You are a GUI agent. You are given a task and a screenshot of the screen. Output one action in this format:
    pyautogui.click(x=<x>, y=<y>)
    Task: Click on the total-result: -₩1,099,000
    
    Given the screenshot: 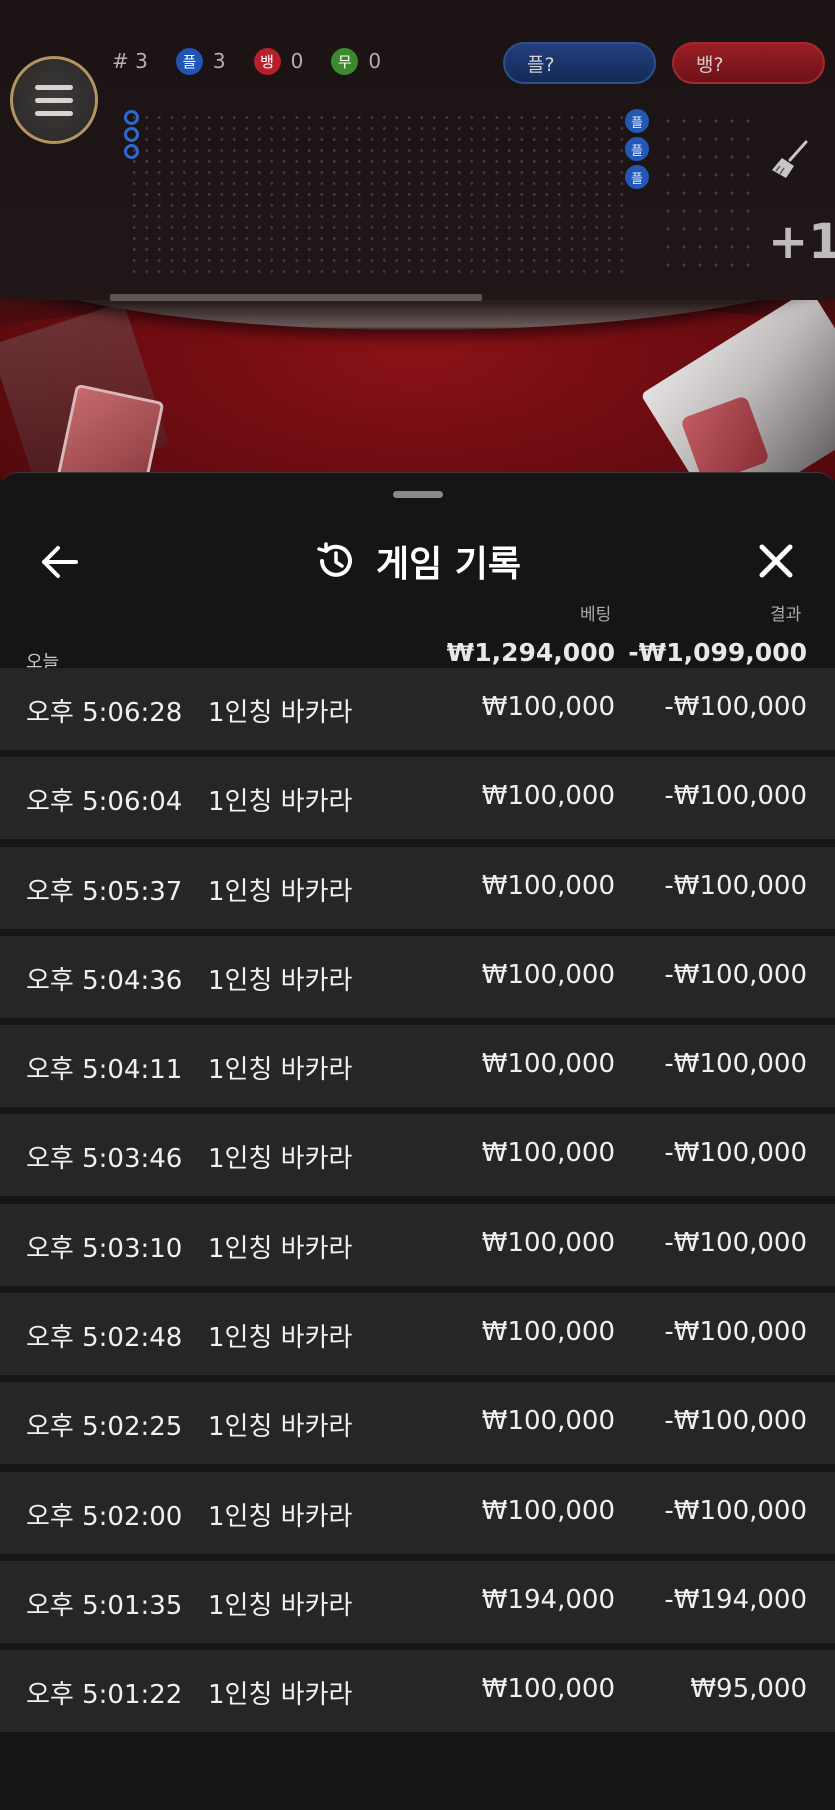 What is the action you would take?
    pyautogui.click(x=717, y=652)
    